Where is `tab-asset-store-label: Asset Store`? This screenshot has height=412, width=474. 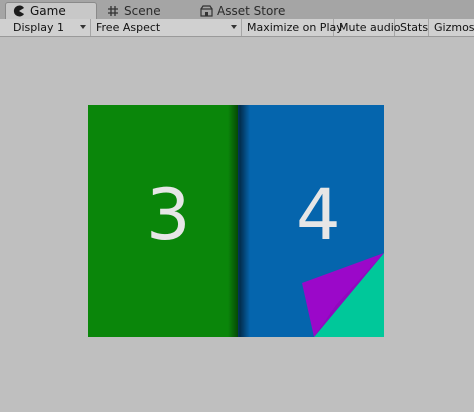
tab-asset-store-label: Asset Store is located at coordinates (251, 10).